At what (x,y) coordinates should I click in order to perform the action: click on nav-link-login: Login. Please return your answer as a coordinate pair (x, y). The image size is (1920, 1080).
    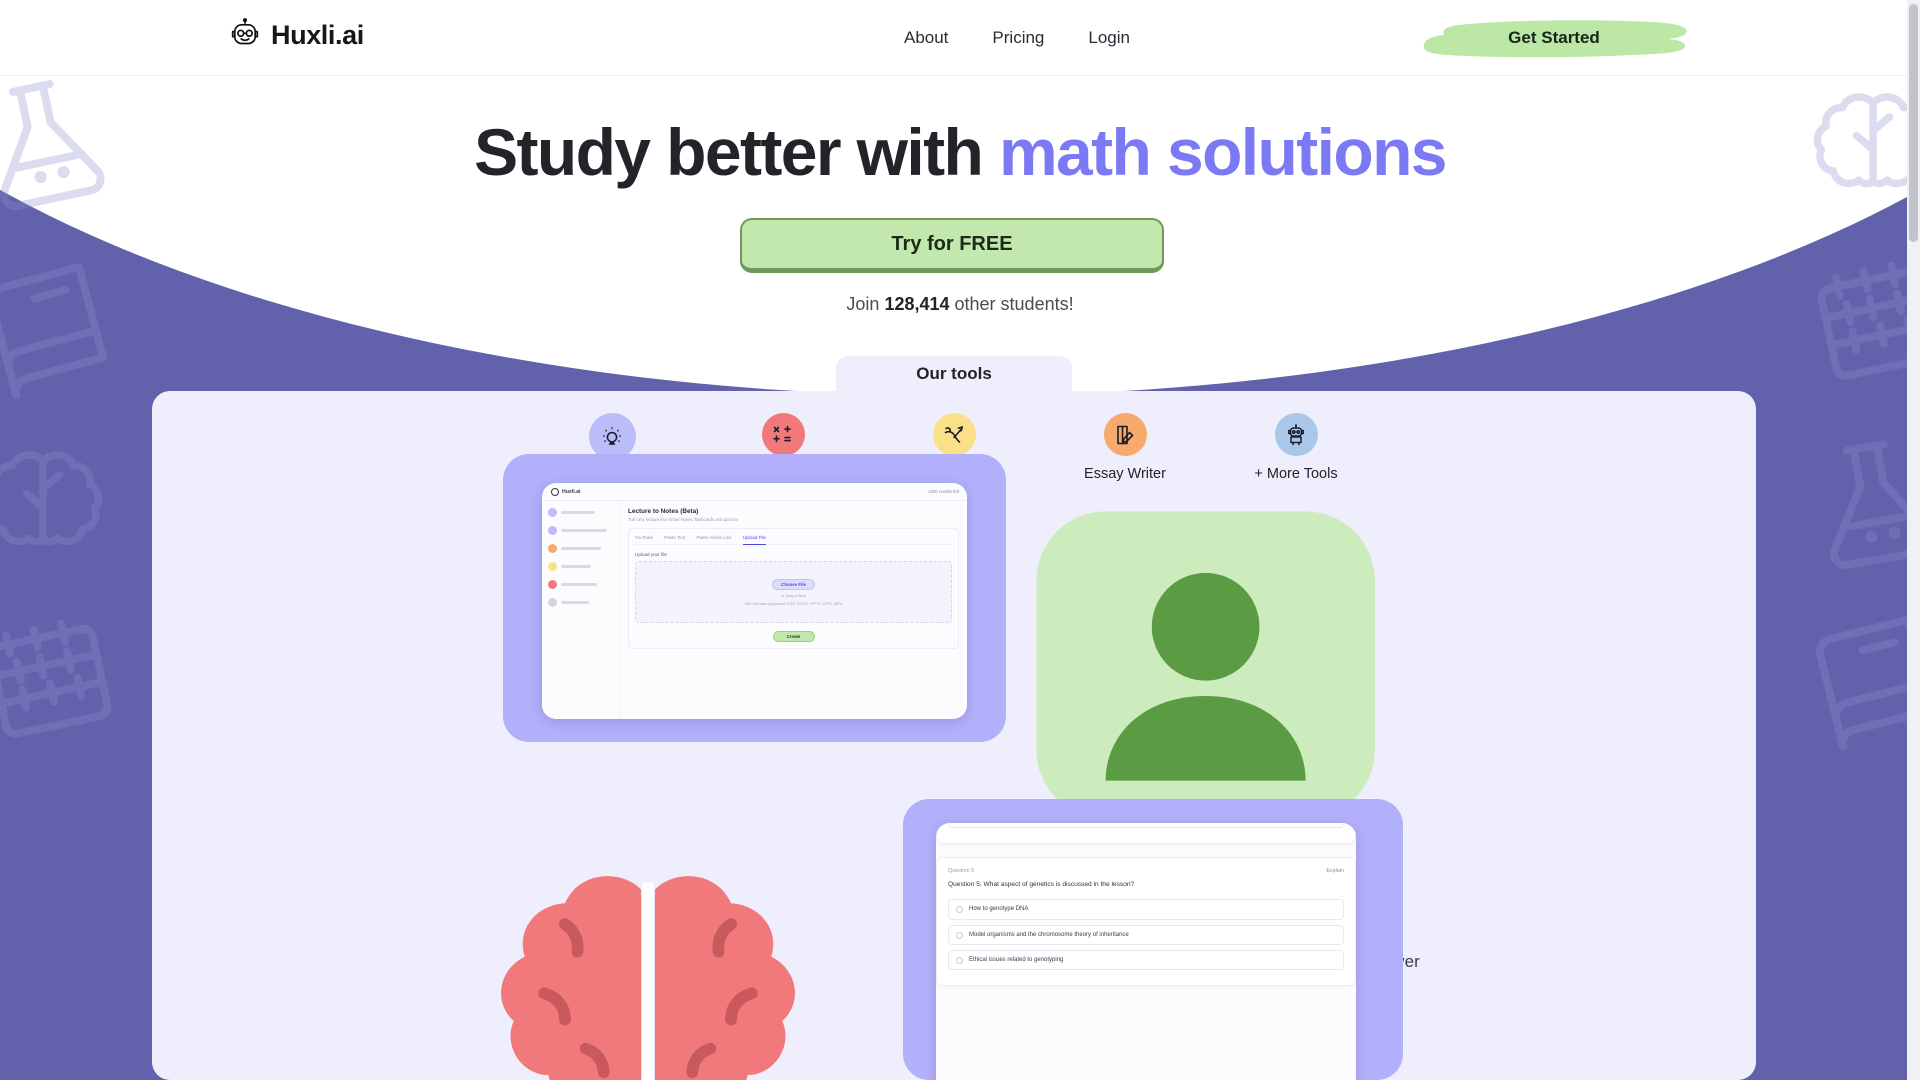
    Looking at the image, I should click on (1109, 38).